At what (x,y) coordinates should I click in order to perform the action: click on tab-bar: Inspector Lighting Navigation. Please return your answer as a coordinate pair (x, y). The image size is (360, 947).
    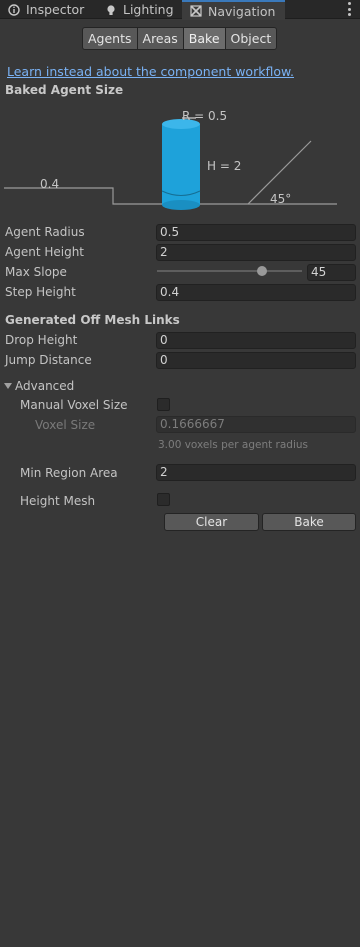
    Looking at the image, I should click on (180, 10).